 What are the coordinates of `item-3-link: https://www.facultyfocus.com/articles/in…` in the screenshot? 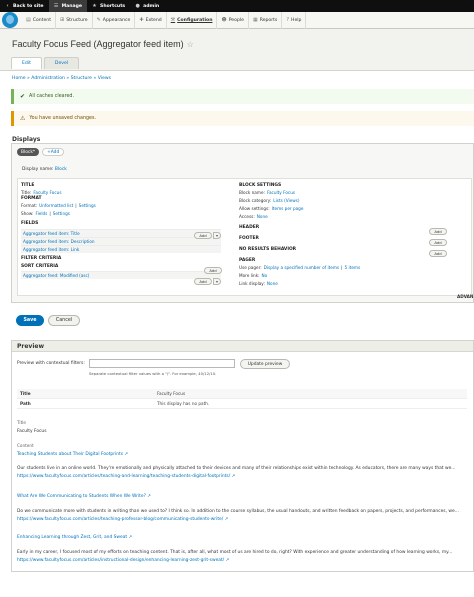 It's located at (123, 560).